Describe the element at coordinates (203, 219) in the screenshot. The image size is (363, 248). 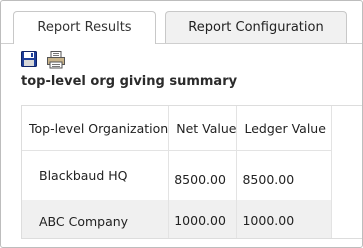
I see `cell-net-value: 1000.00` at that location.